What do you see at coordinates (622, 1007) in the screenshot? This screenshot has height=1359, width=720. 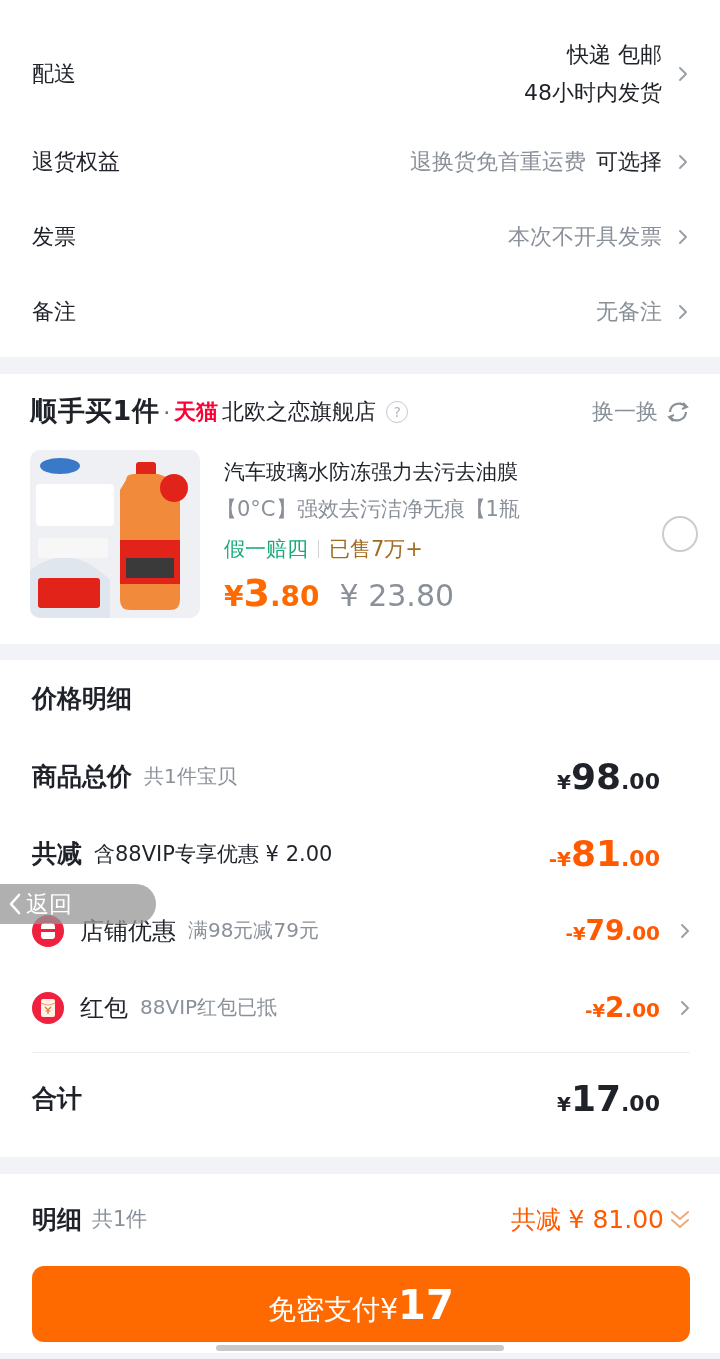 I see `price-amount: -¥2.00` at bounding box center [622, 1007].